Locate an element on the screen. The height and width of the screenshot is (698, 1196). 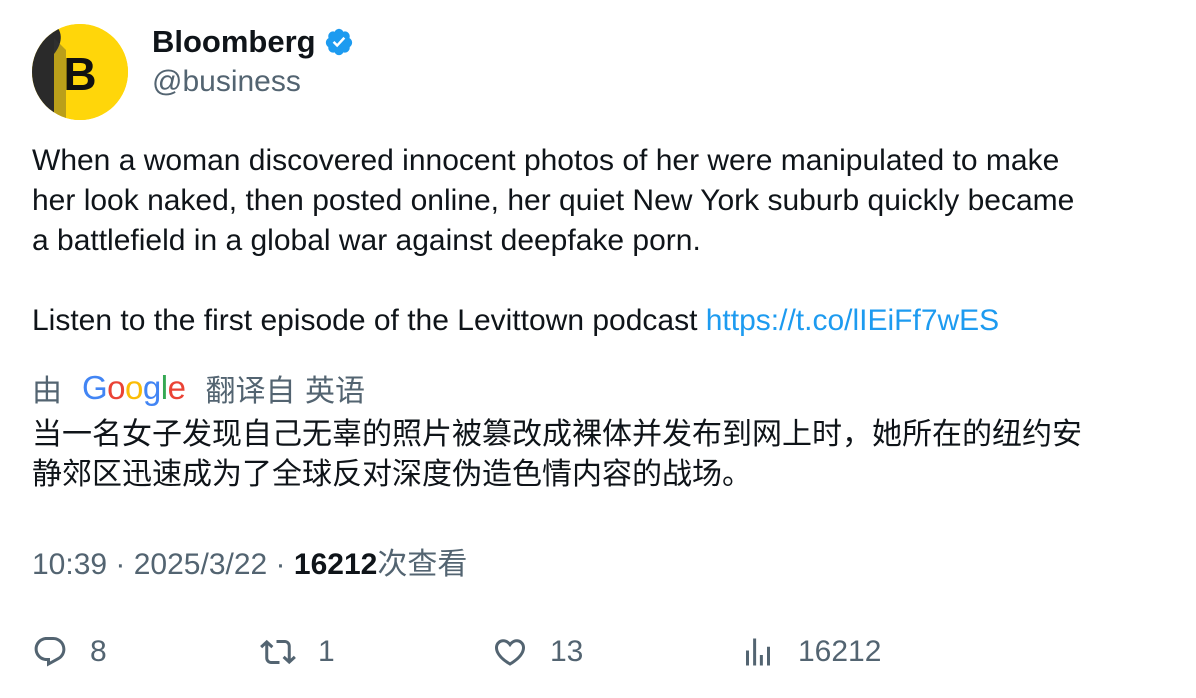
tweet-meta: 10:39 · 2025/3/22 · 16212次查看 is located at coordinates (249, 565).